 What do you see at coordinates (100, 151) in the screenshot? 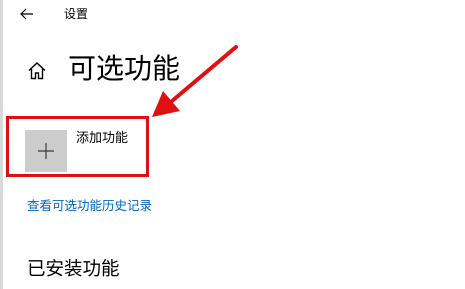
I see `add-feature-button: 添加功能` at bounding box center [100, 151].